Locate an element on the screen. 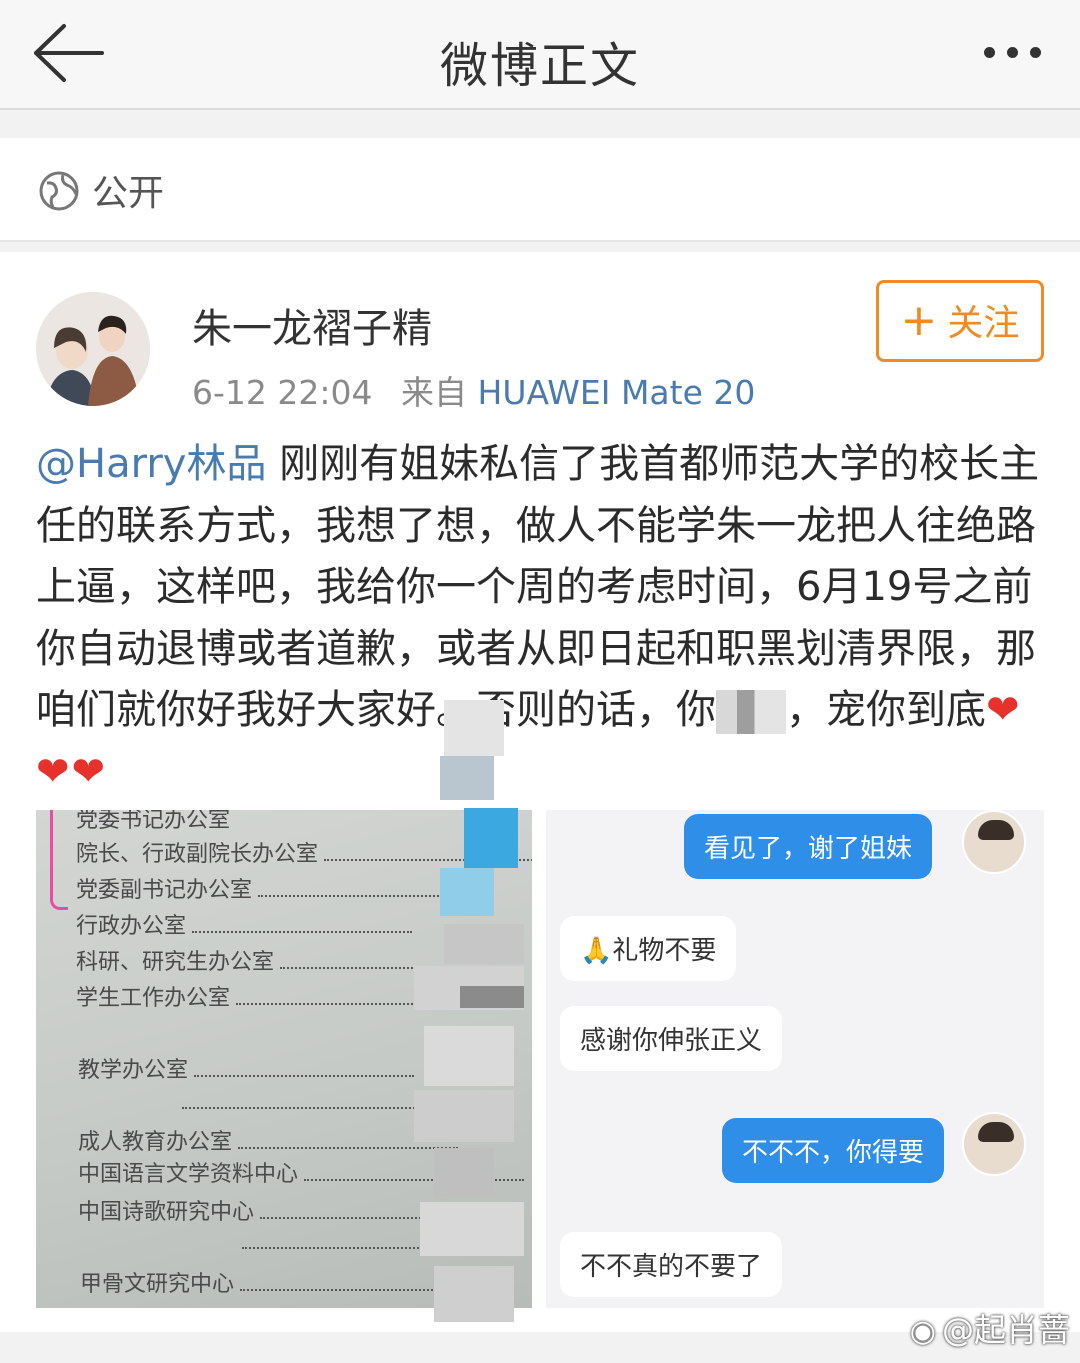  chat-bubble: 🙏礼物不要 is located at coordinates (648, 948).